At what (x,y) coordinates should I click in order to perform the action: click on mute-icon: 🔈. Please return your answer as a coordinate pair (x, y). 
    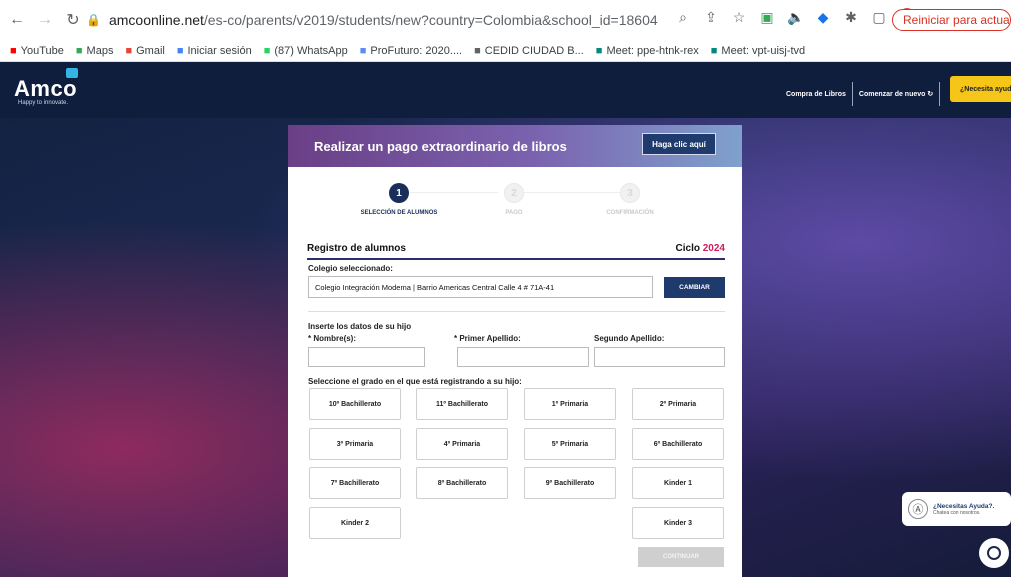
    Looking at the image, I should click on (795, 17).